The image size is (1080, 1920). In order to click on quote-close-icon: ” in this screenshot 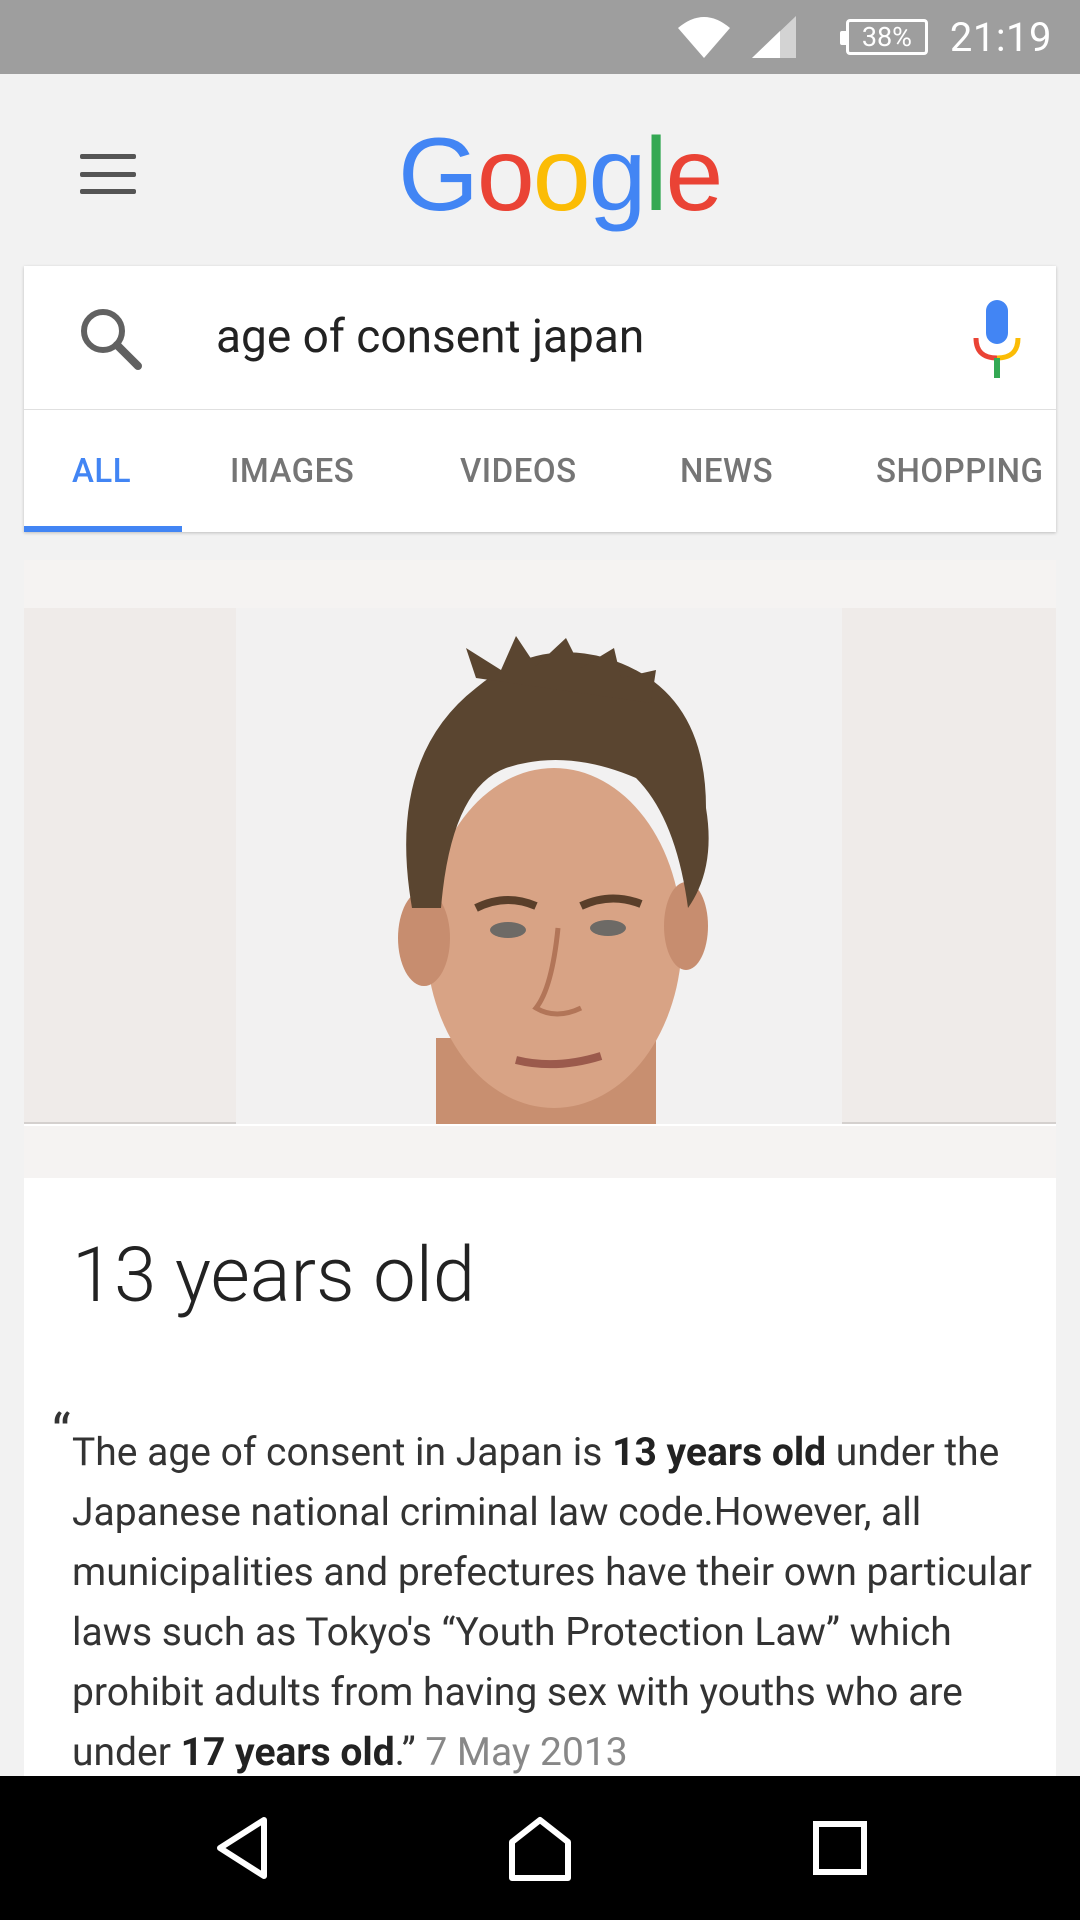, I will do `click(413, 1752)`.